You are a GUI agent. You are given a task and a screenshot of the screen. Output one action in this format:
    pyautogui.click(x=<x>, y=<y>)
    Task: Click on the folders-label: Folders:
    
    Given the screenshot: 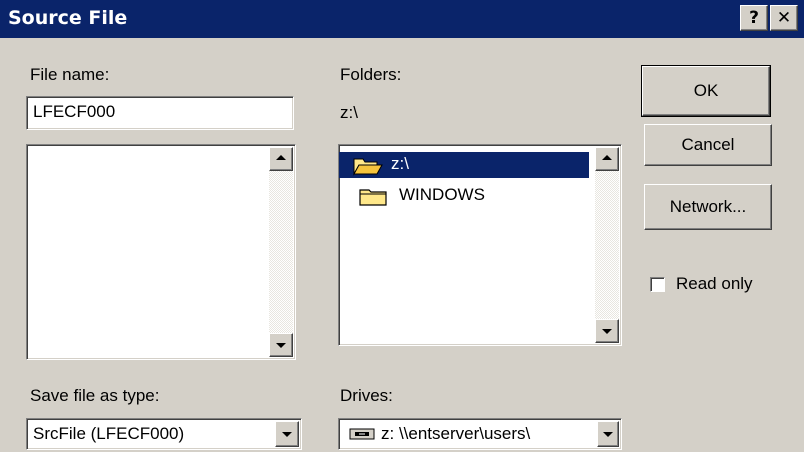 What is the action you would take?
    pyautogui.click(x=371, y=74)
    